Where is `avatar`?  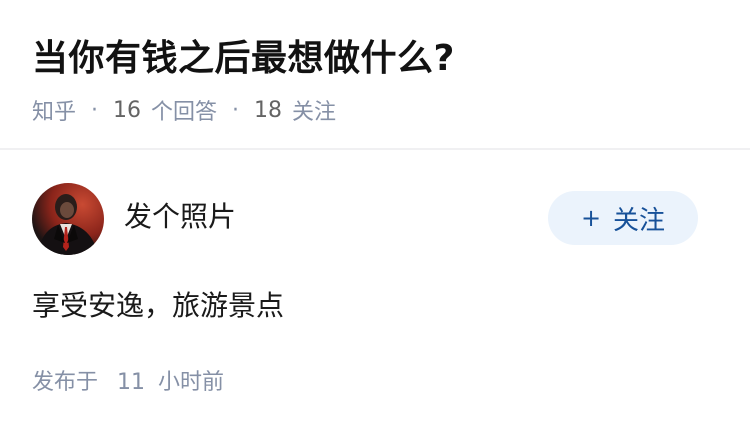
avatar is located at coordinates (68, 219).